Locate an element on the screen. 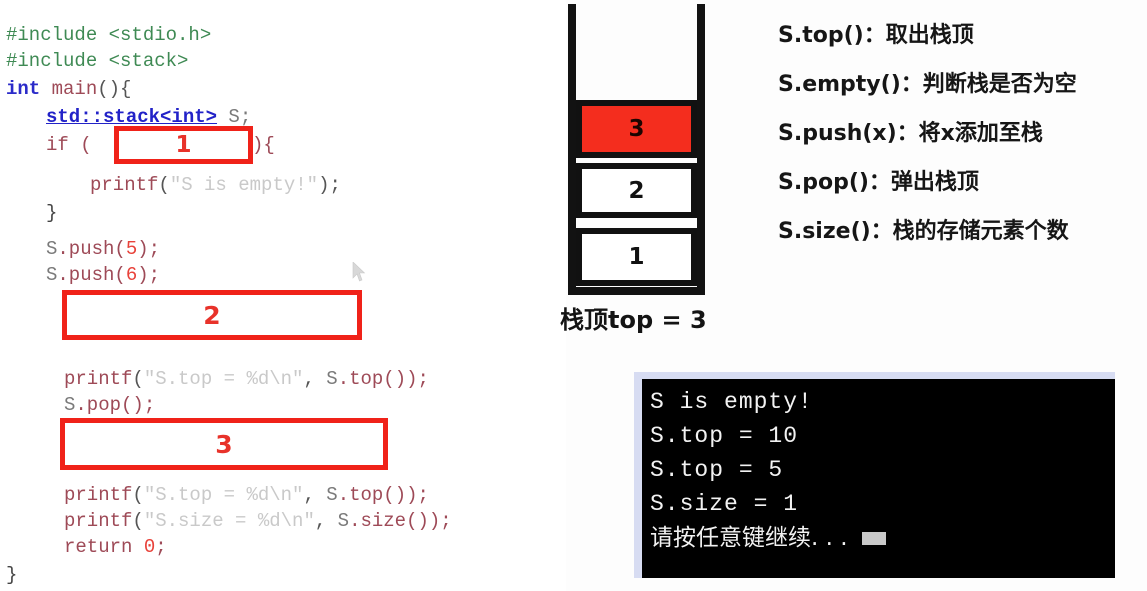 The width and height of the screenshot is (1147, 591). stack-cell: 2 is located at coordinates (636, 190).